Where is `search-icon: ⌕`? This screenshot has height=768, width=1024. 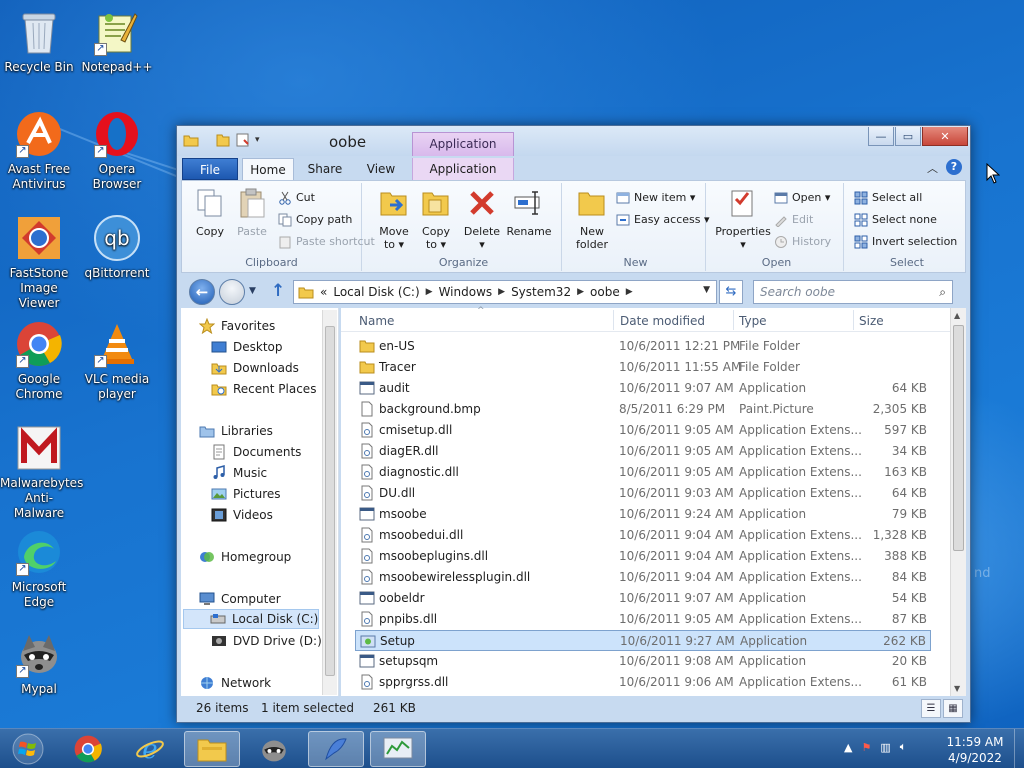 search-icon: ⌕ is located at coordinates (942, 292).